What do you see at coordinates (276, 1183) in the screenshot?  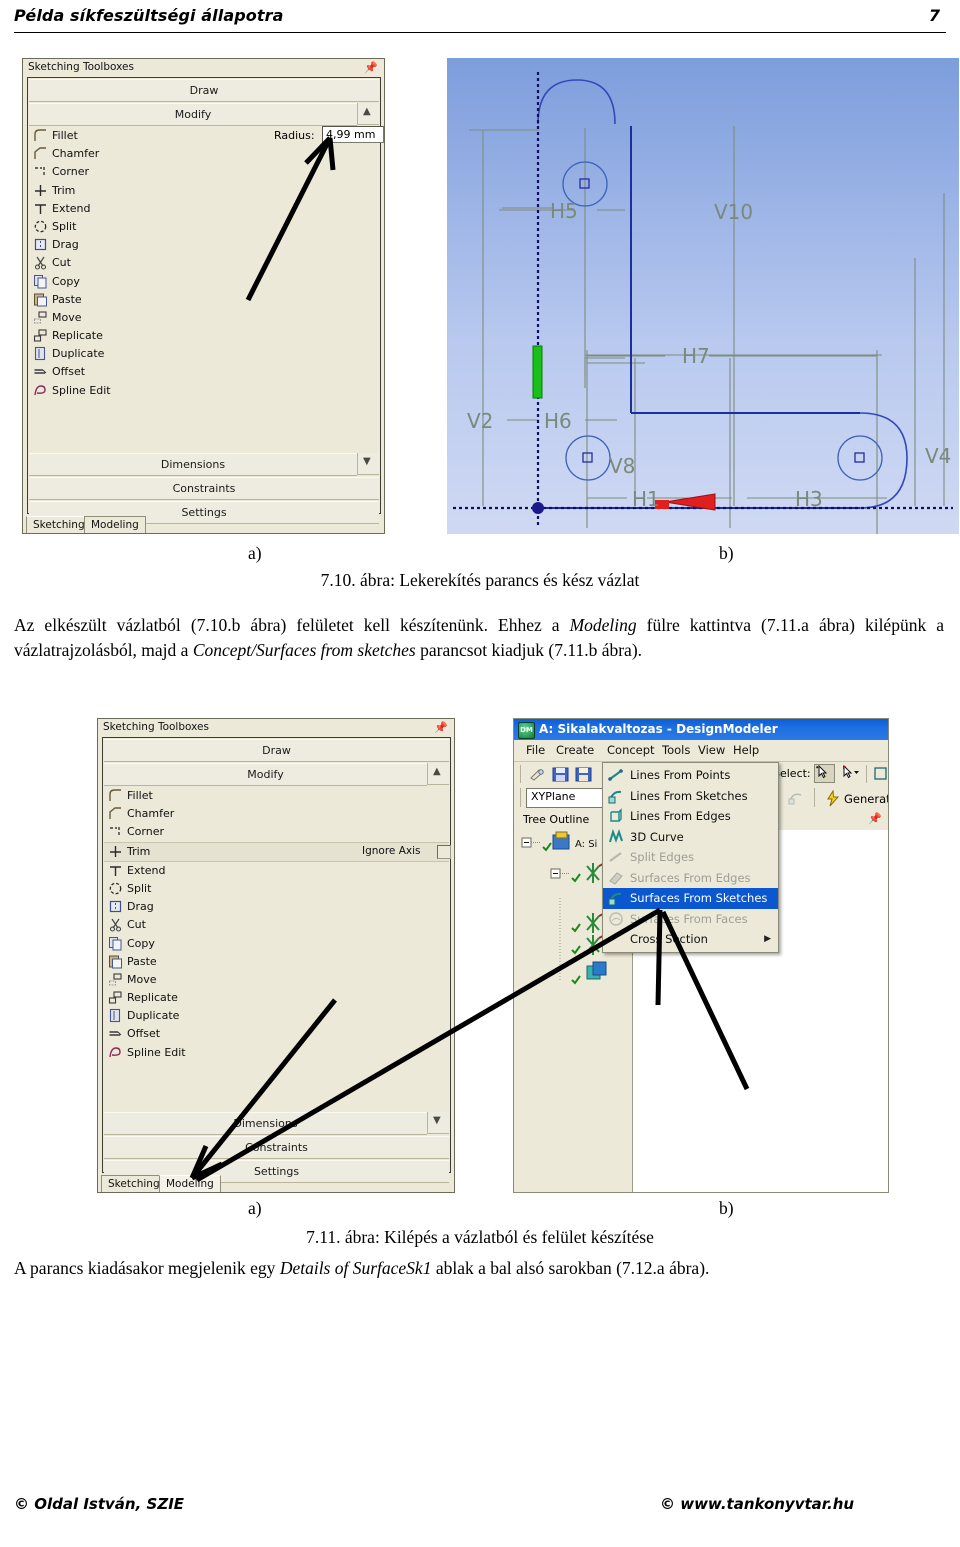 I see `mode-tabstrip: Sketching Modeling` at bounding box center [276, 1183].